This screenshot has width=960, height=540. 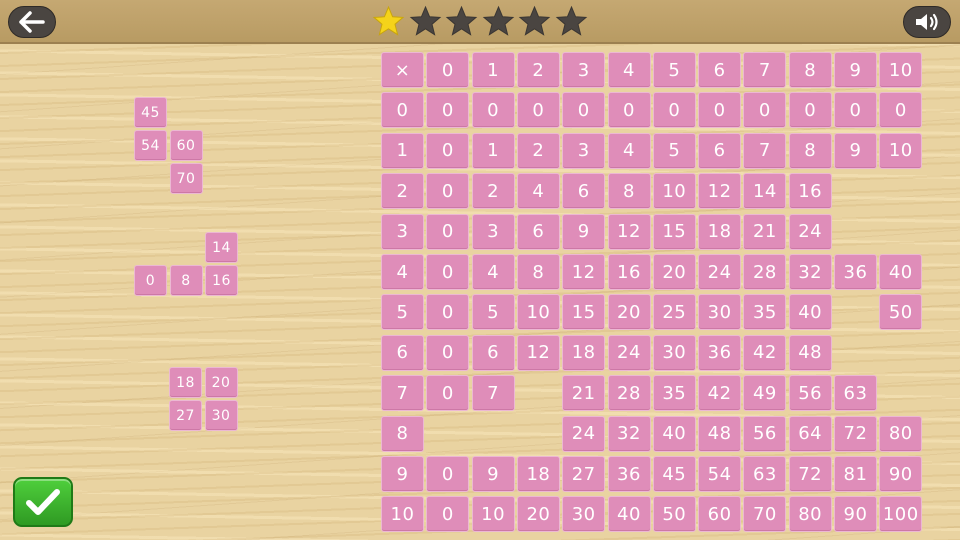 I want to click on grid-cell: 54, so click(x=720, y=474).